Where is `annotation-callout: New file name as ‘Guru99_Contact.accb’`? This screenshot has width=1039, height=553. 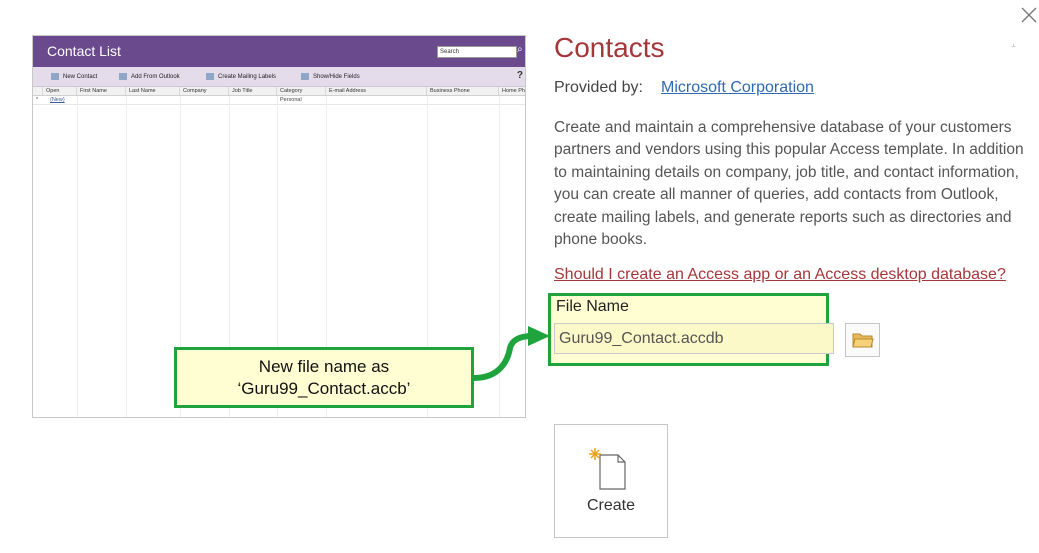 annotation-callout: New file name as ‘Guru99_Contact.accb’ is located at coordinates (324, 377).